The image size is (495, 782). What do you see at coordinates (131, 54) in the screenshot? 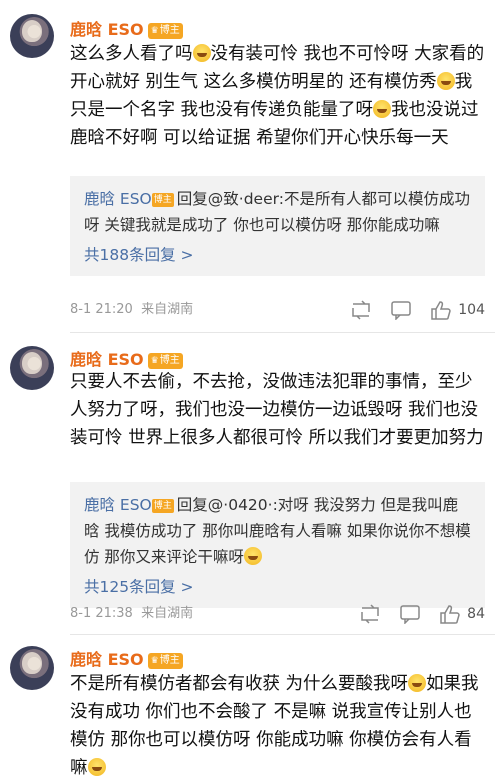
I see `comment-text-part: 这么多人看了吗` at bounding box center [131, 54].